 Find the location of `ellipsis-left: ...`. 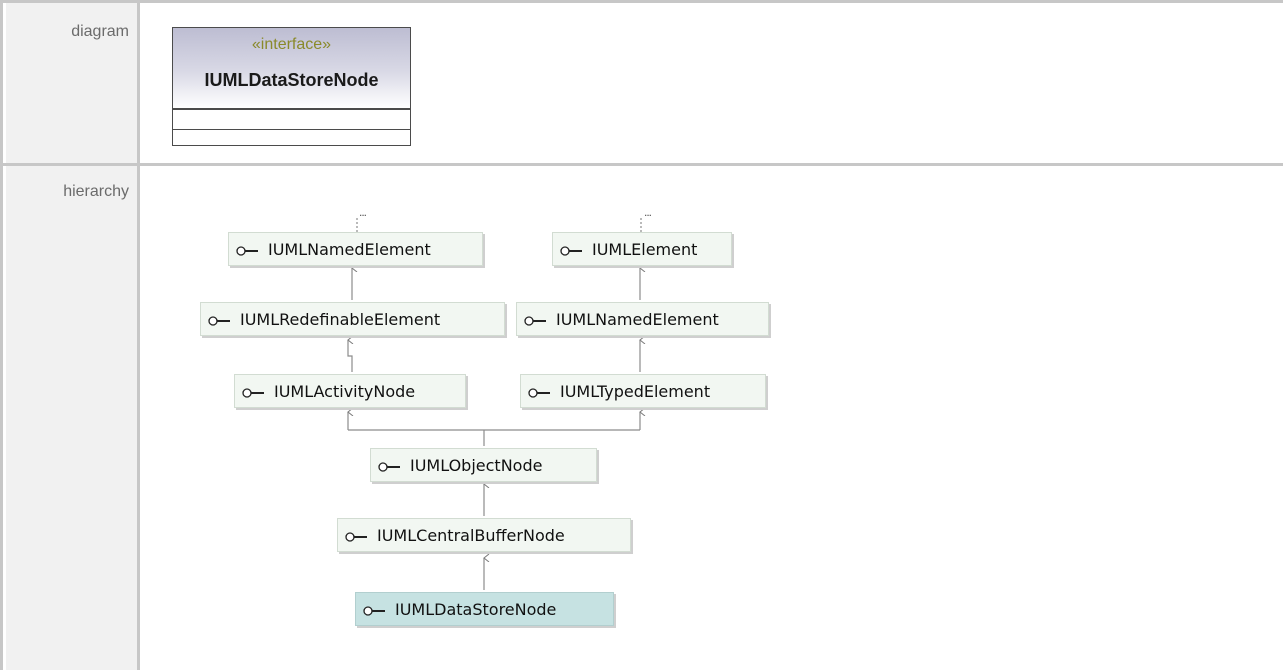

ellipsis-left: ... is located at coordinates (363, 212).